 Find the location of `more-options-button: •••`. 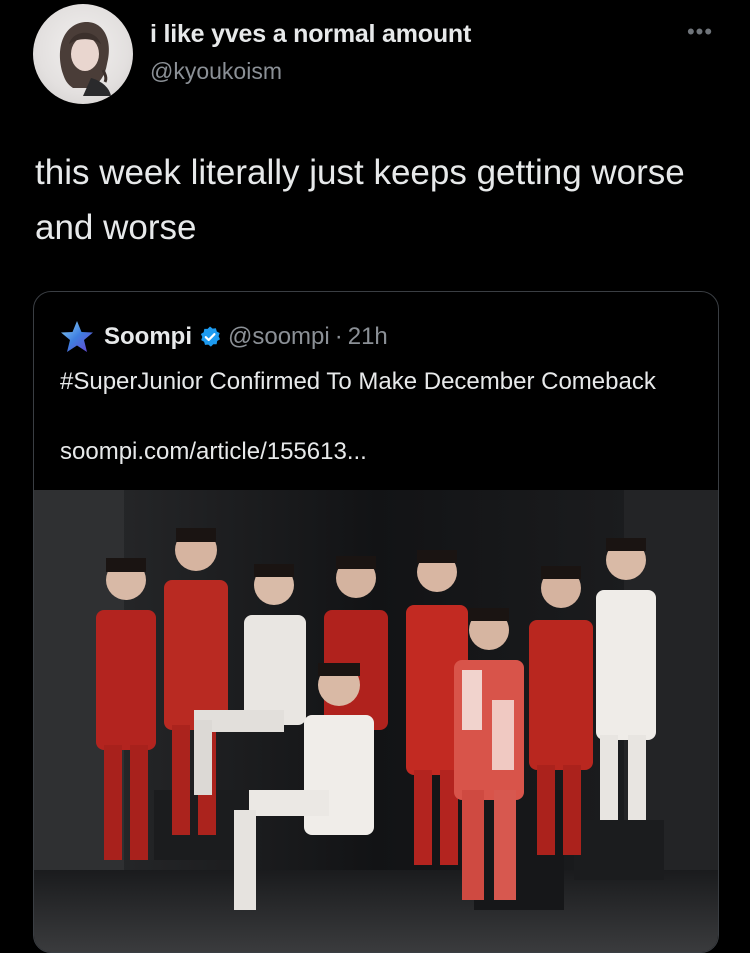

more-options-button: ••• is located at coordinates (700, 31).